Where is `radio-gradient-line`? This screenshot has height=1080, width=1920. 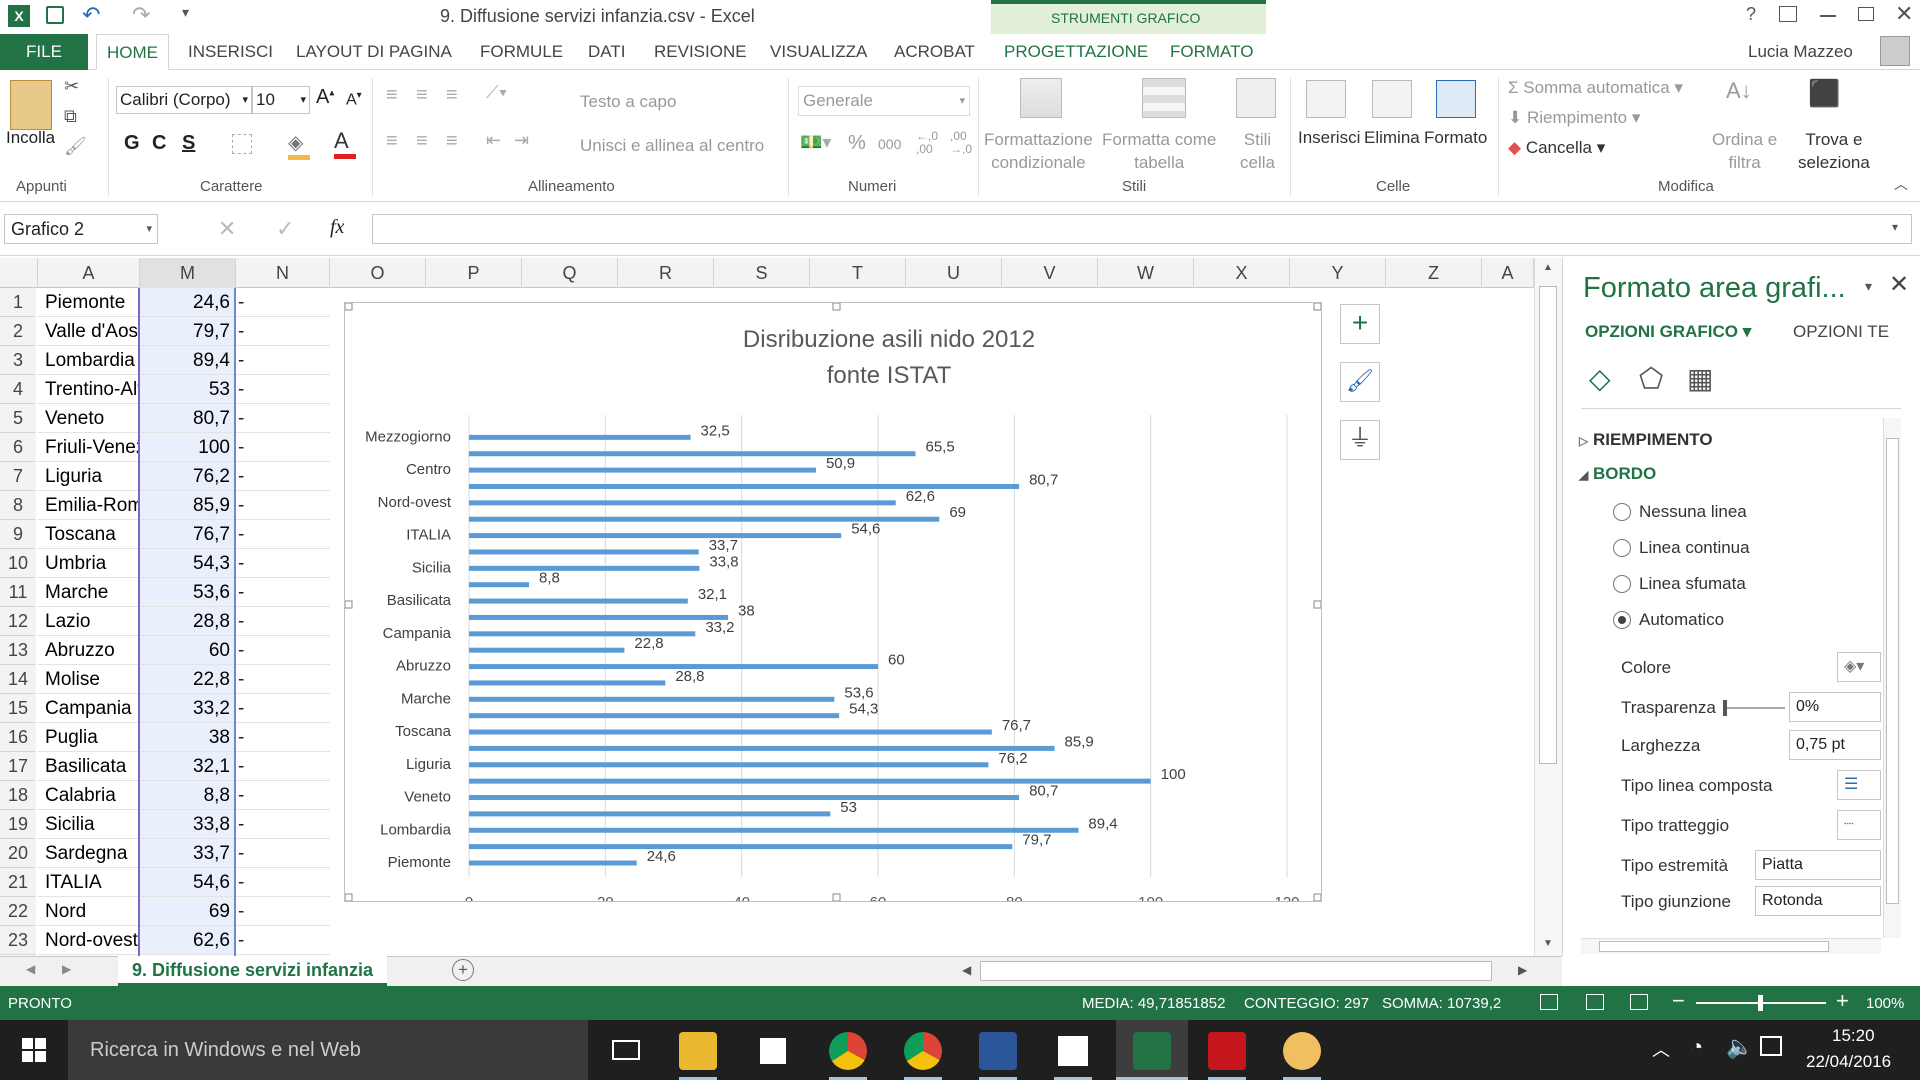
radio-gradient-line is located at coordinates (1622, 584).